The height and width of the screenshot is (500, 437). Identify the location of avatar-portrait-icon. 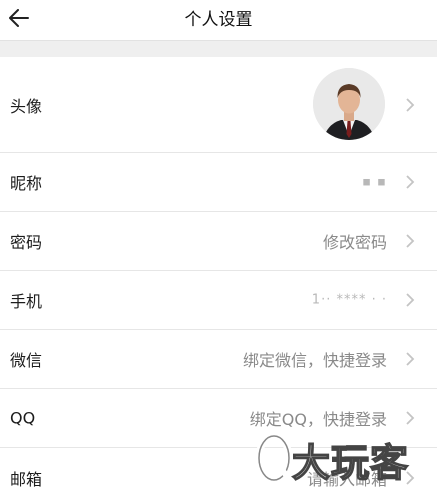
(349, 104).